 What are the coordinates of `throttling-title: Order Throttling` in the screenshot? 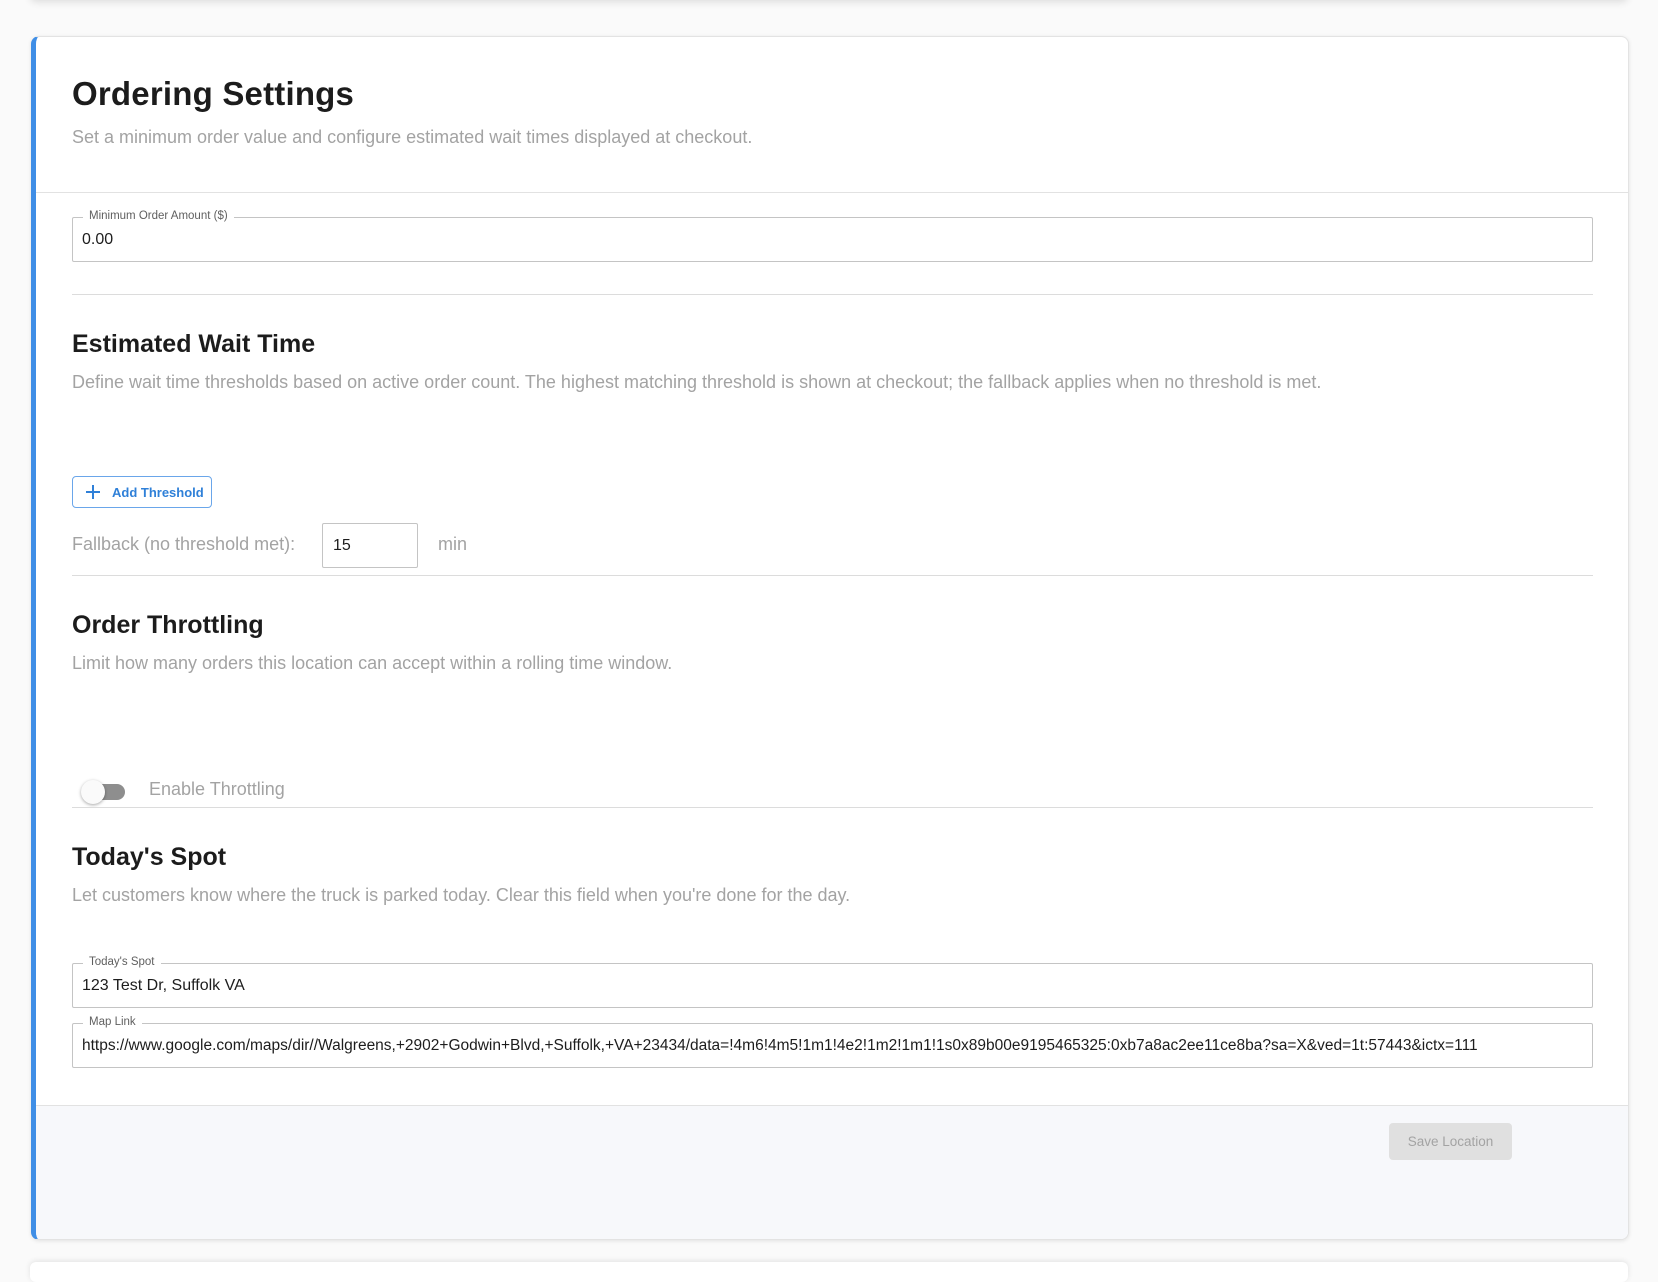 It's located at (168, 625).